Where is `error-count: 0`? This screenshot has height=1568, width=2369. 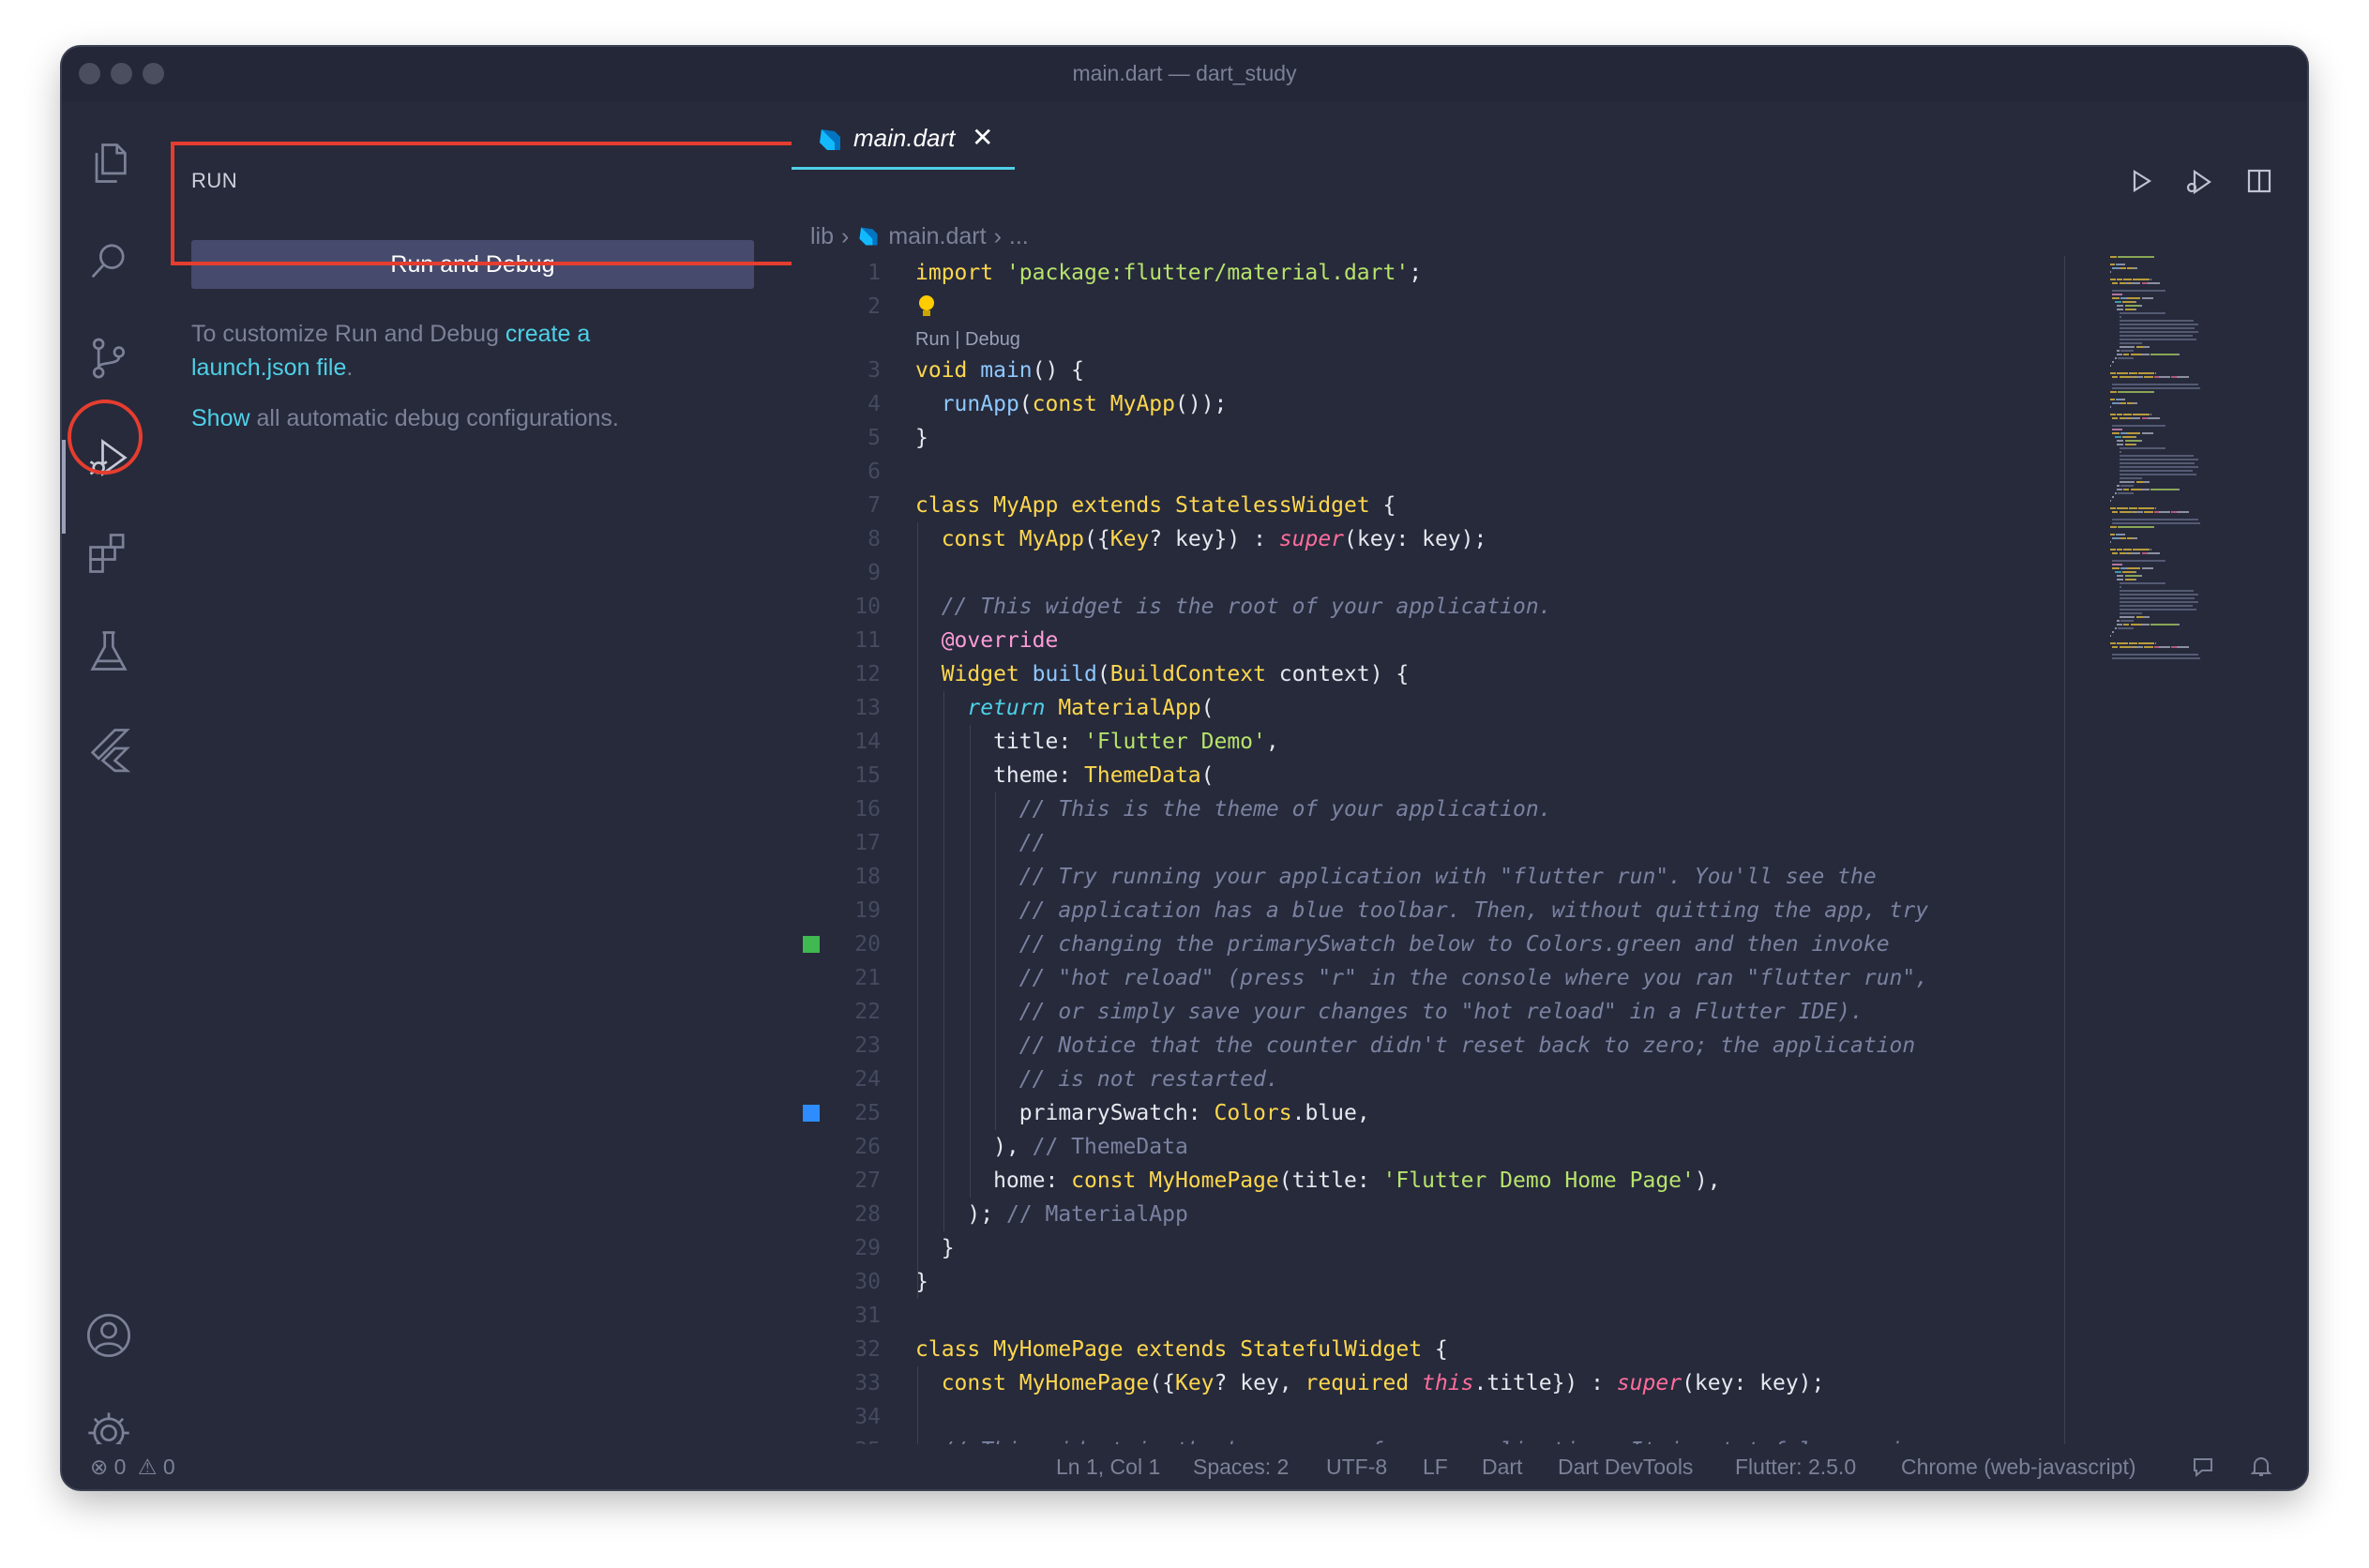
error-count: 0 is located at coordinates (120, 1467).